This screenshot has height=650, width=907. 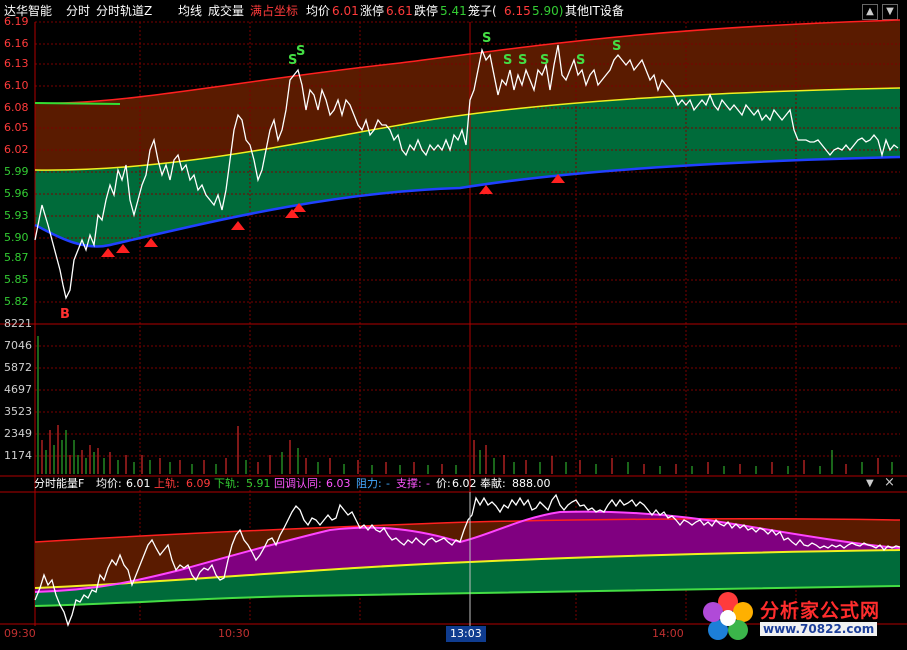 I want to click on time-label-1030: 10:30, so click(x=234, y=633).